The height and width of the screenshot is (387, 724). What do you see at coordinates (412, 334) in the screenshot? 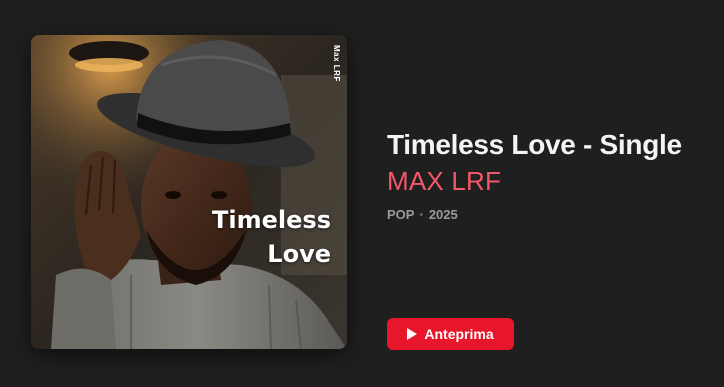
I see `play-icon` at bounding box center [412, 334].